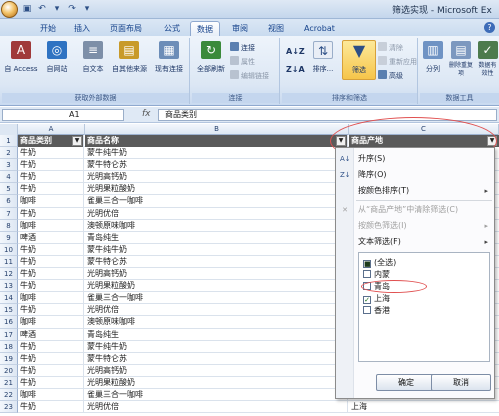 The image size is (499, 416). What do you see at coordinates (376, 274) in the screenshot?
I see `filter-option-neimeng: 内蒙` at bounding box center [376, 274].